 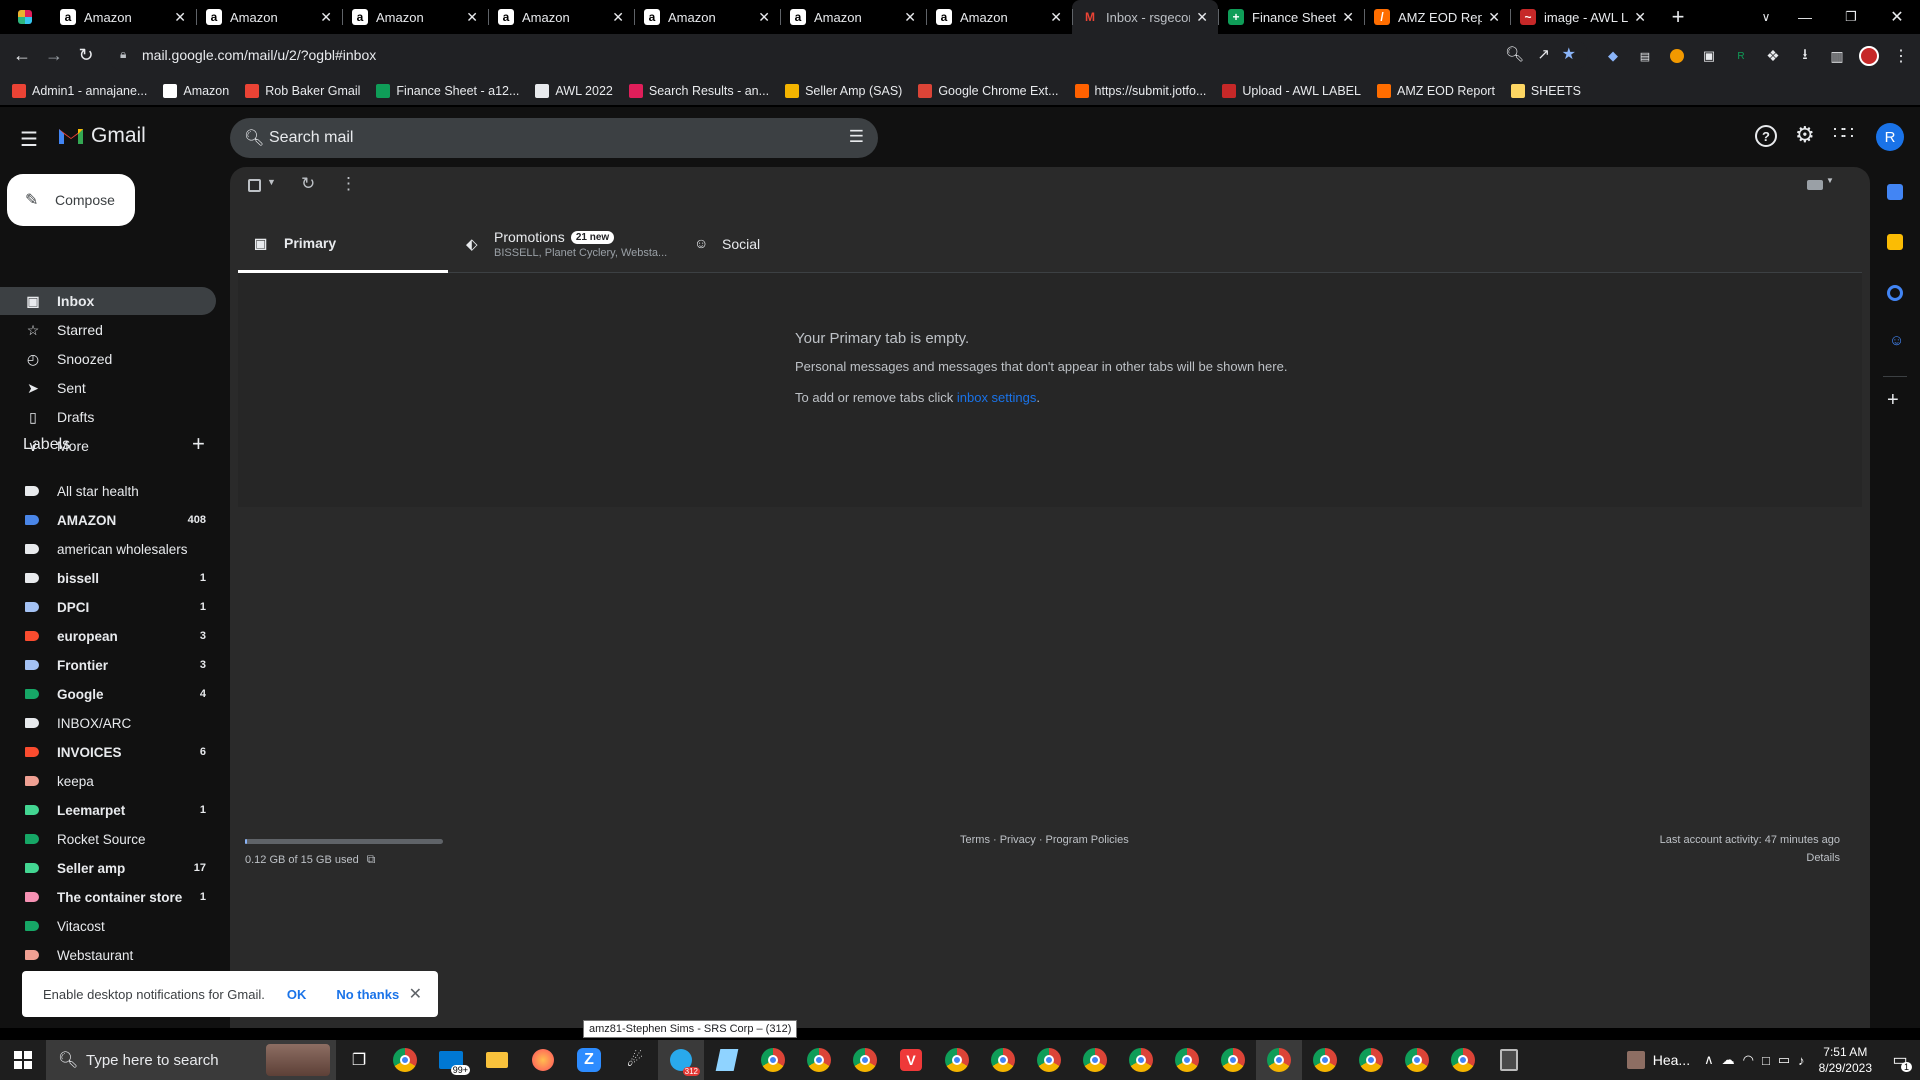 I want to click on bookmark-item: SHEETS, so click(x=1545, y=90).